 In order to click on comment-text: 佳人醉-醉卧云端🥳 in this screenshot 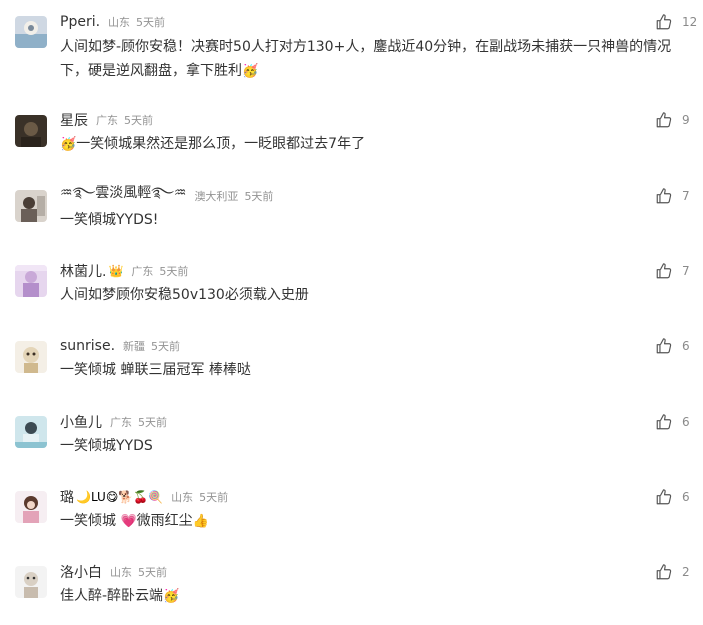, I will do `click(372, 596)`.